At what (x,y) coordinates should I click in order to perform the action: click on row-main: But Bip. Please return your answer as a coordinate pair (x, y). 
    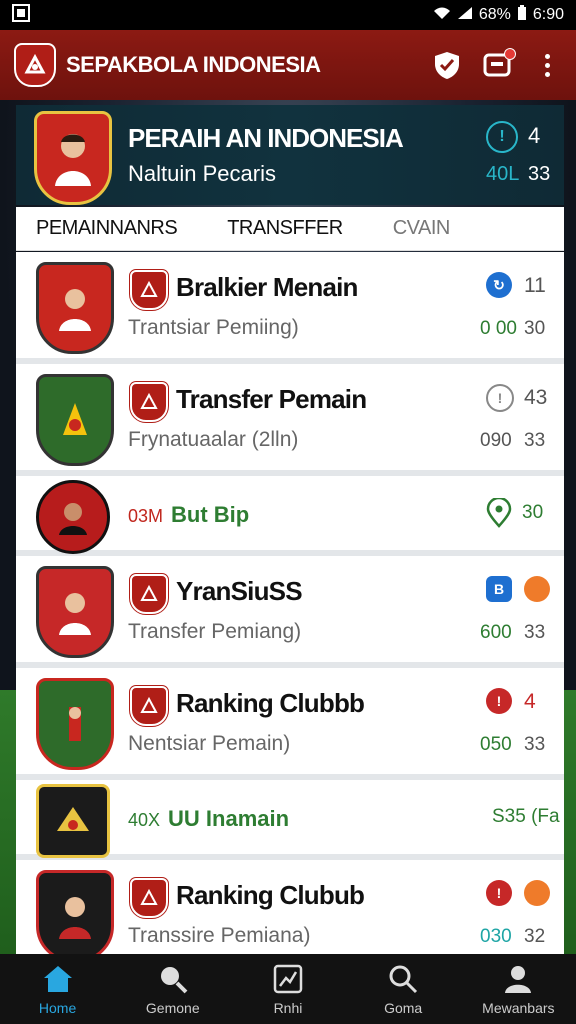
    Looking at the image, I should click on (210, 514).